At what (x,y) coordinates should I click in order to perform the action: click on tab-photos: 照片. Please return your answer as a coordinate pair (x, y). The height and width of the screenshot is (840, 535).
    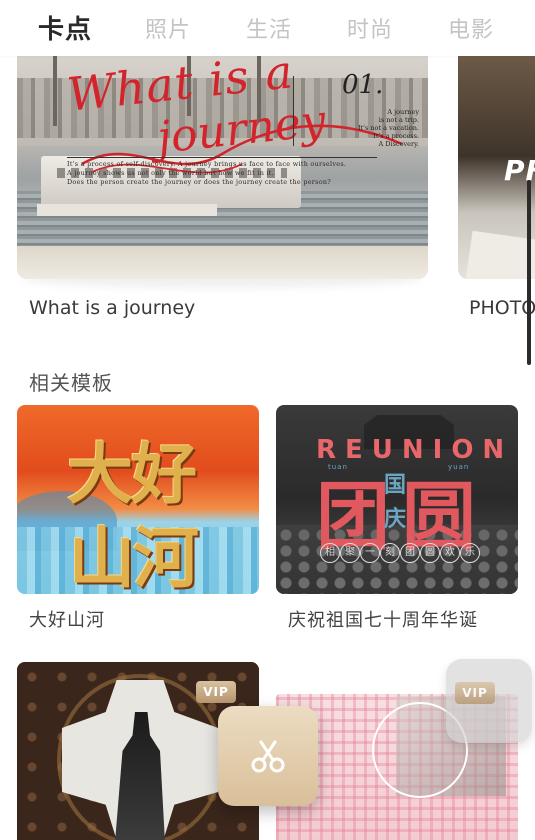
    Looking at the image, I should click on (168, 28).